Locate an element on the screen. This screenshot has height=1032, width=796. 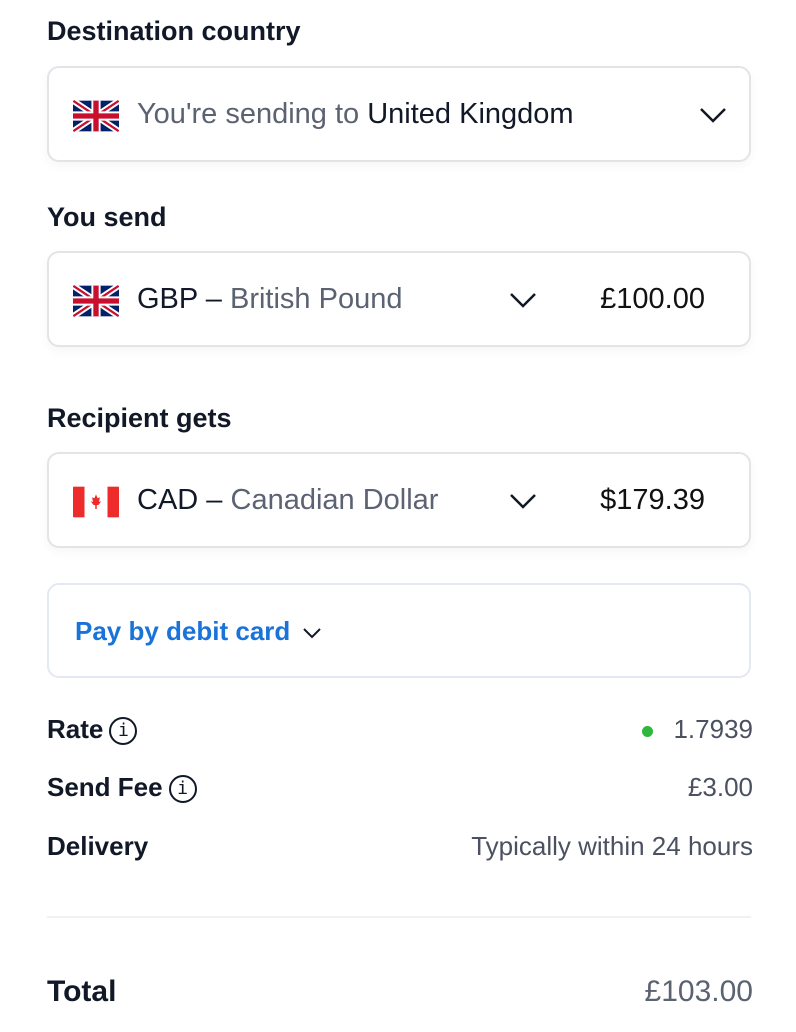
rate-row: Rate i 1.7939 is located at coordinates (400, 732).